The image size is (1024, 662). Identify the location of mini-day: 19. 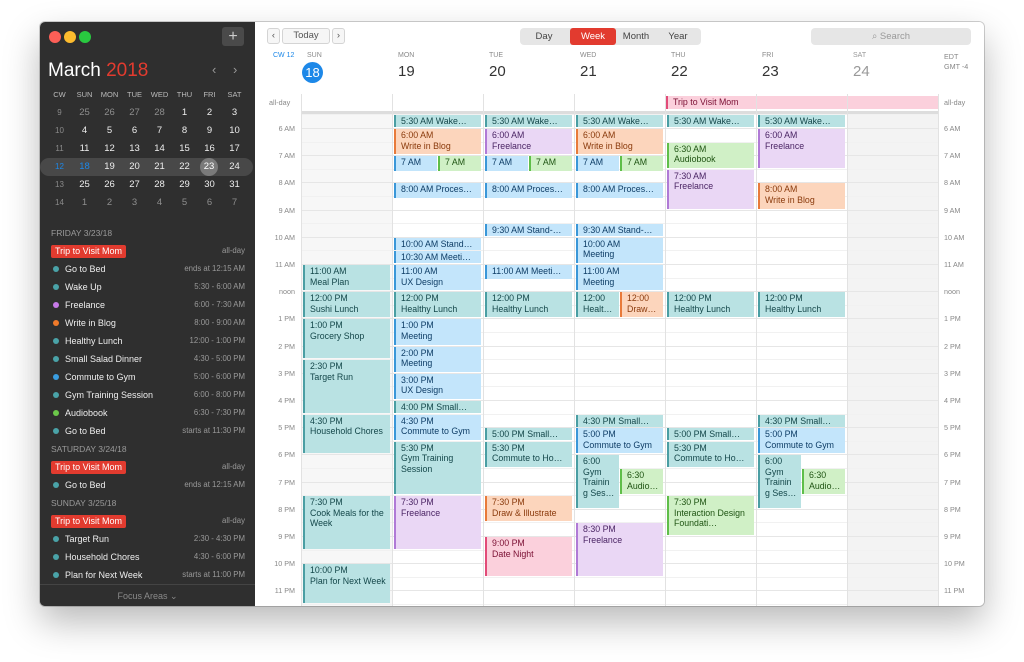
(109, 167).